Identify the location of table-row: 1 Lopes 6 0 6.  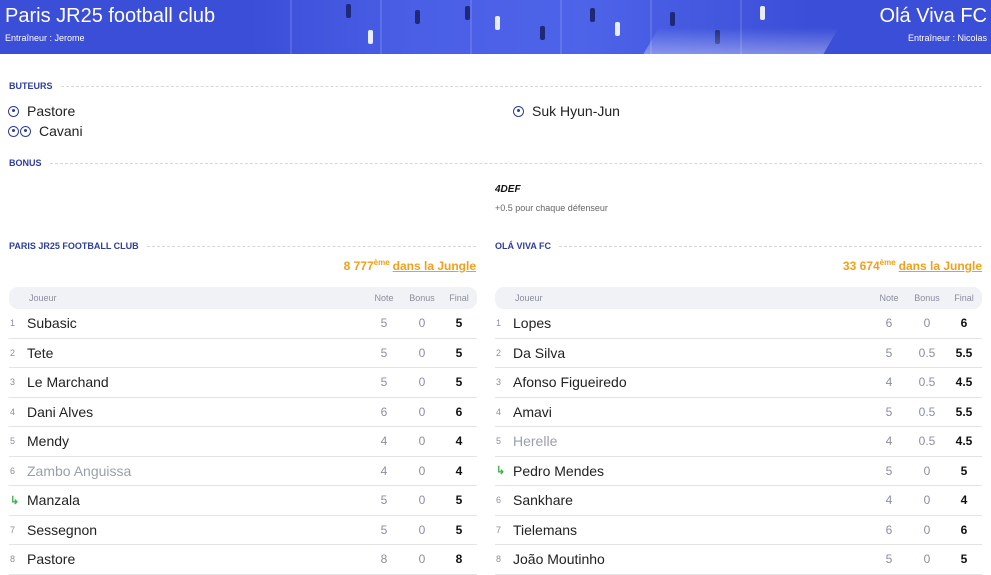
(738, 324).